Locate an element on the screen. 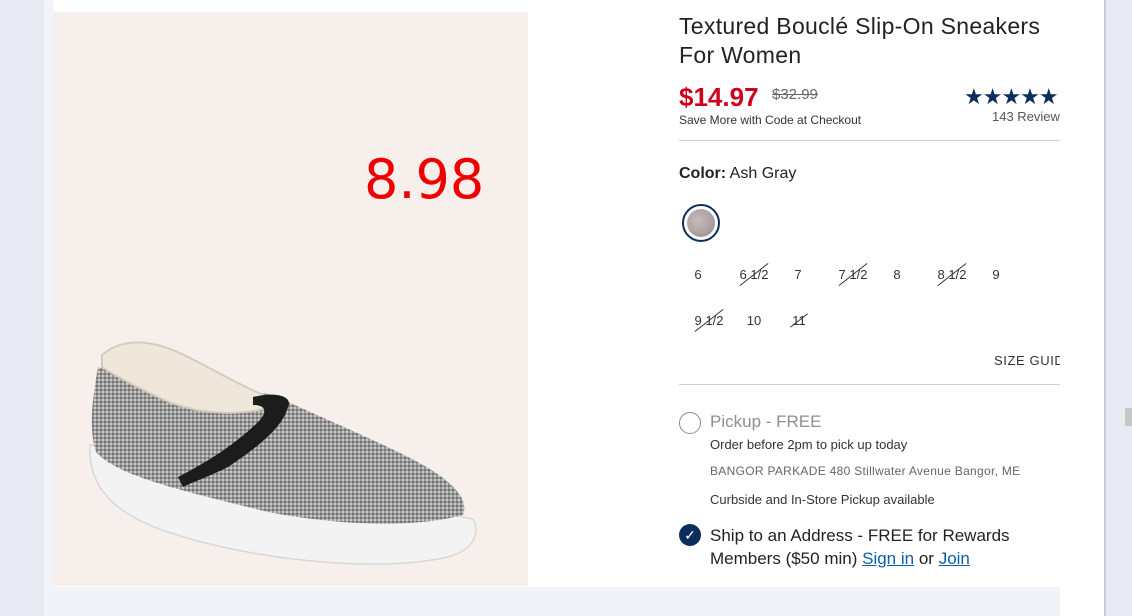 This screenshot has height=616, width=1132. curbside-note: Curbside and In-Store Pickup available is located at coordinates (822, 499).